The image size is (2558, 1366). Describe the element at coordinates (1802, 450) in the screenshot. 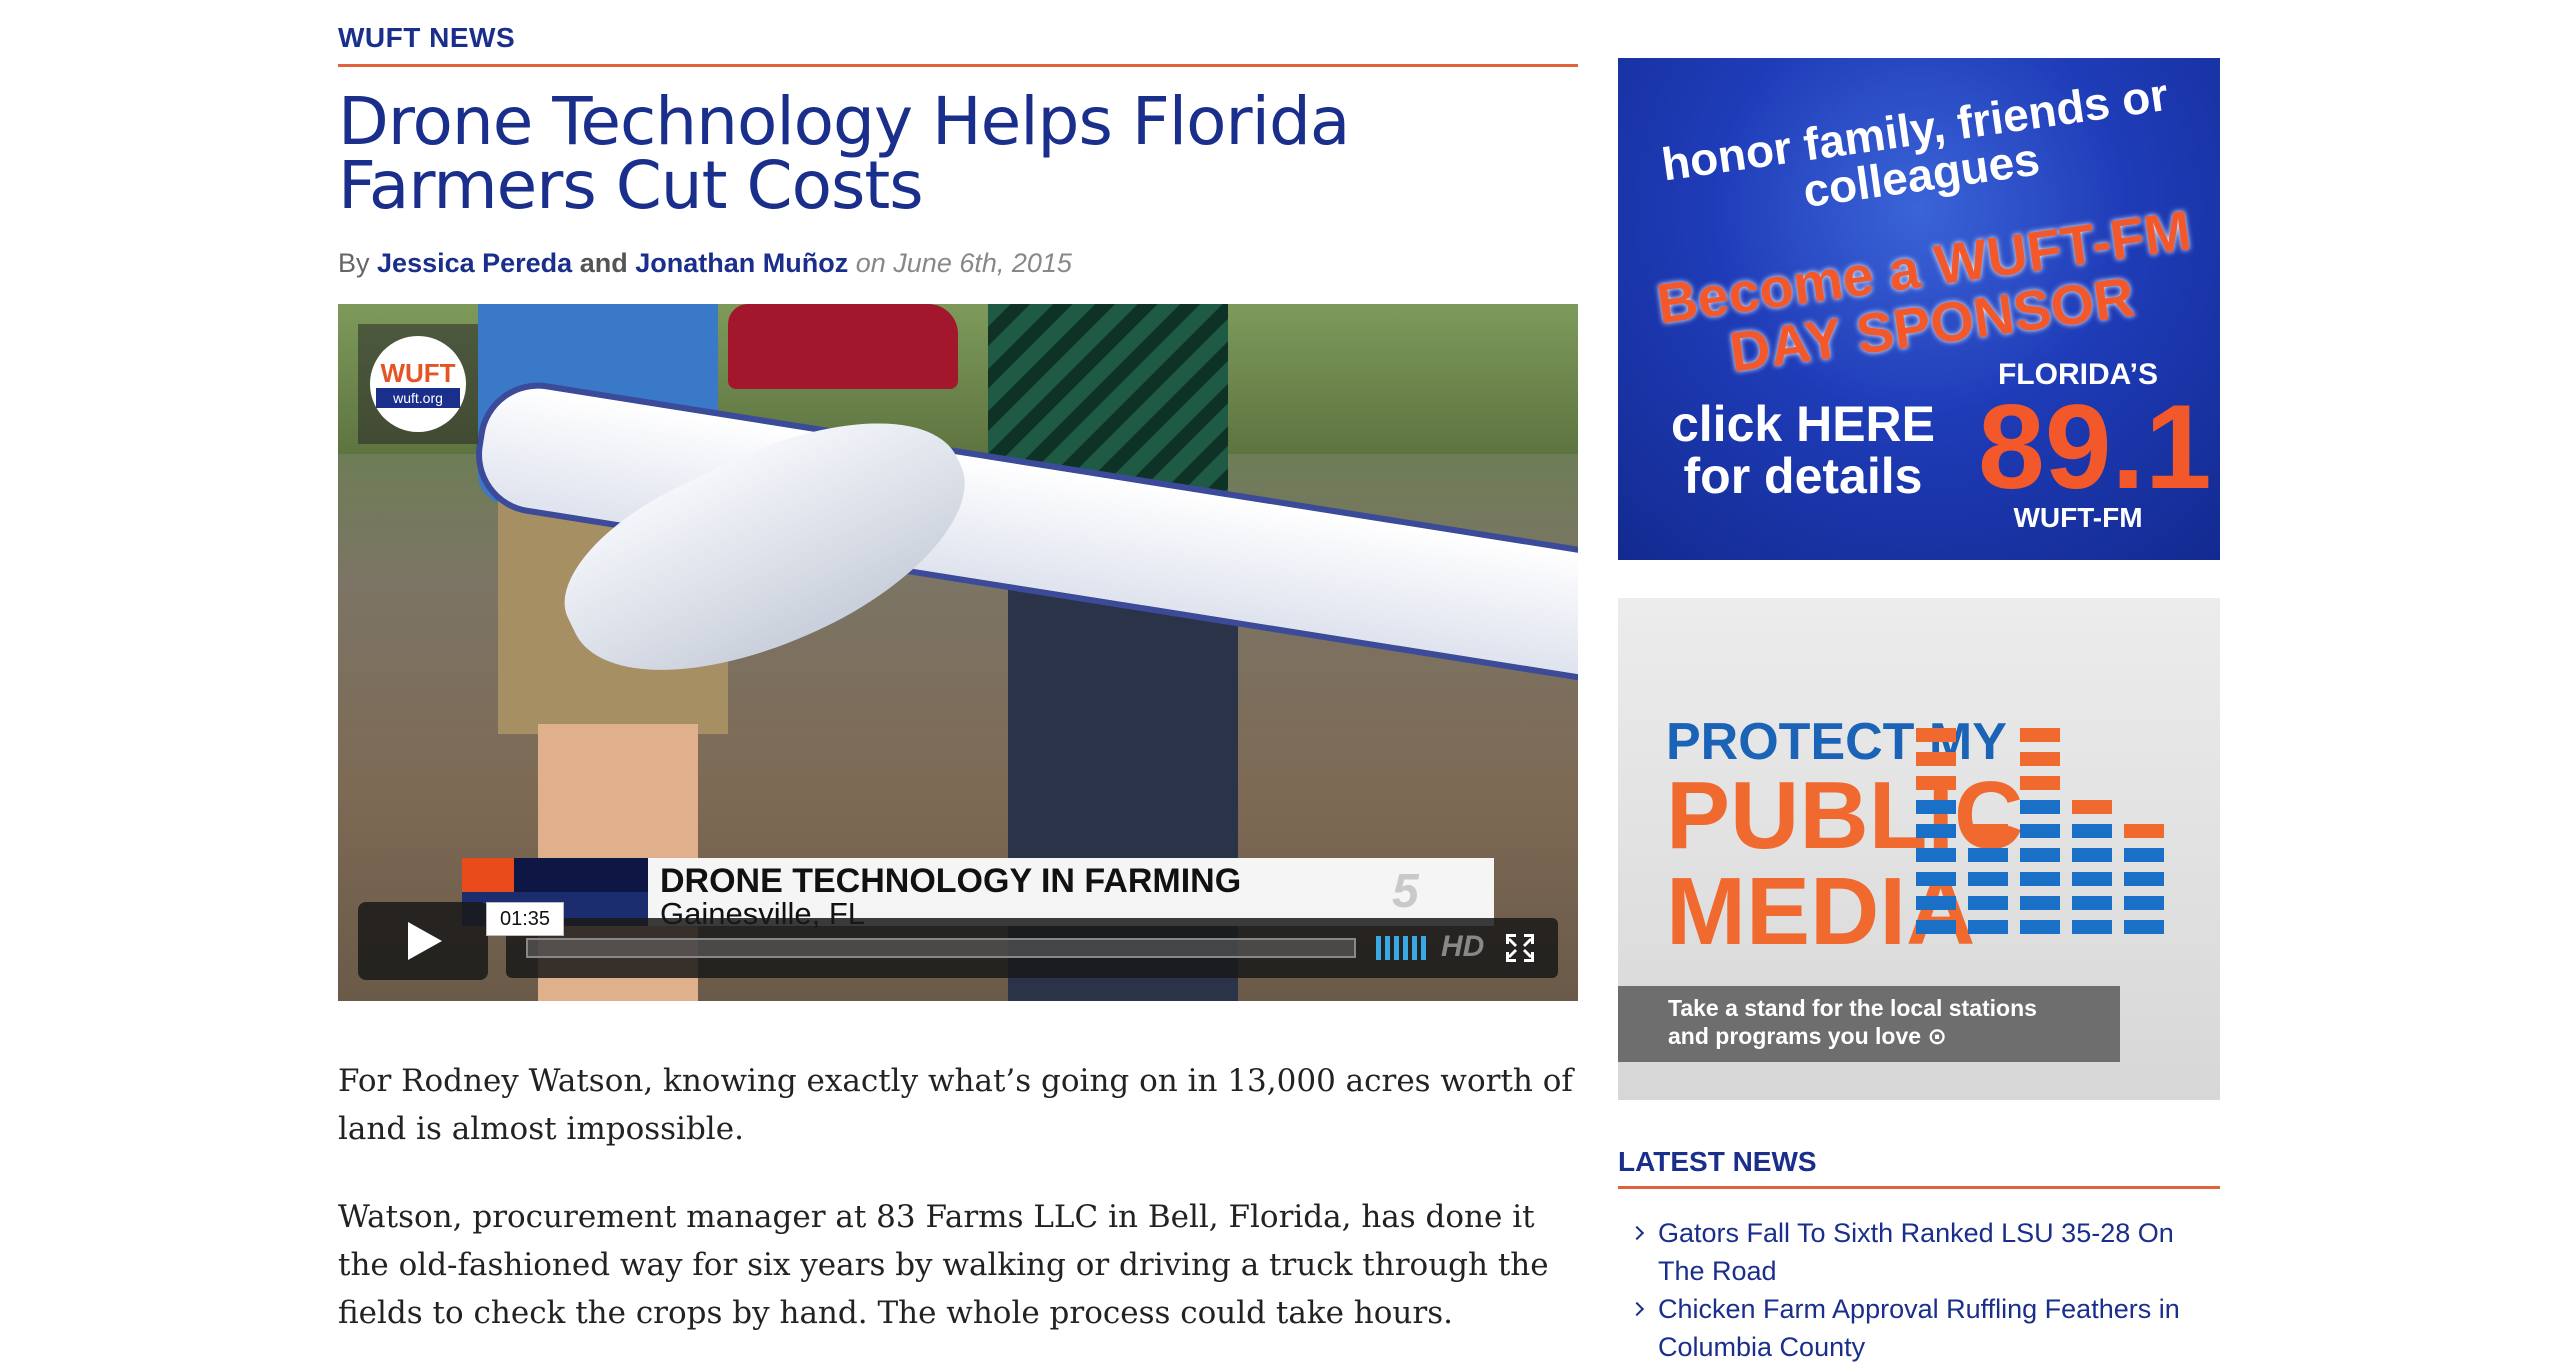

I see `ad-cta: click HERE for details` at that location.